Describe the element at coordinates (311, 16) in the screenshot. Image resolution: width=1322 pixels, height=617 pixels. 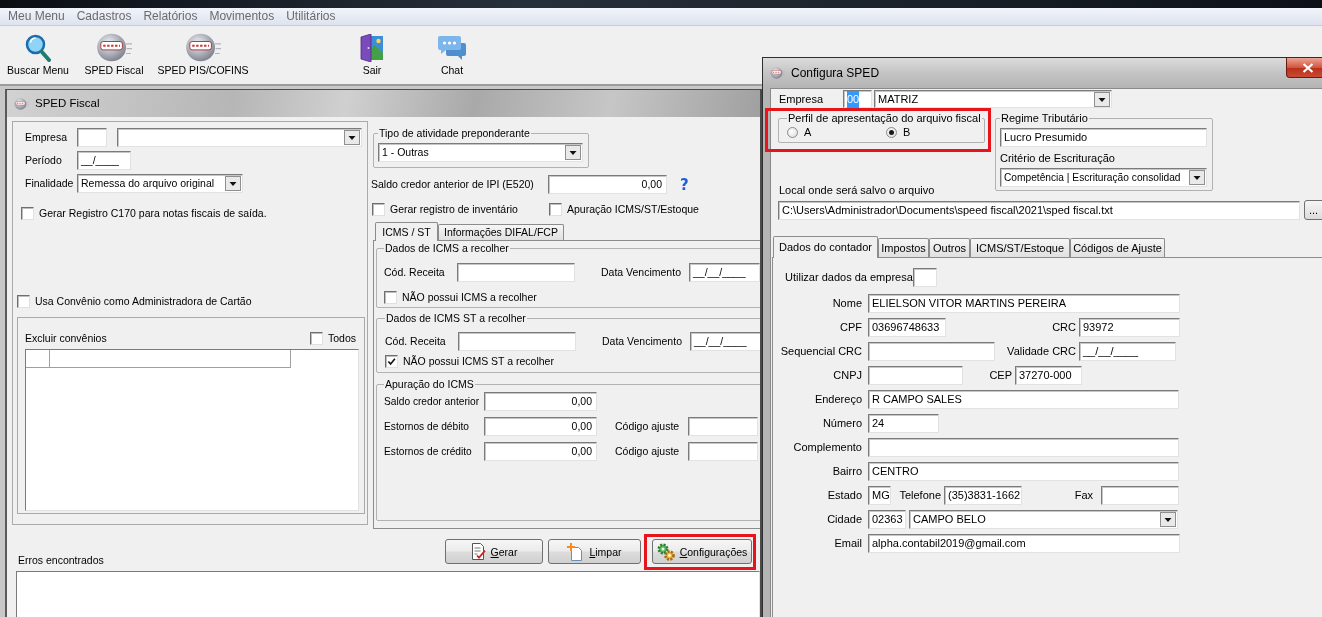
I see `menu-item: Utilitários` at that location.